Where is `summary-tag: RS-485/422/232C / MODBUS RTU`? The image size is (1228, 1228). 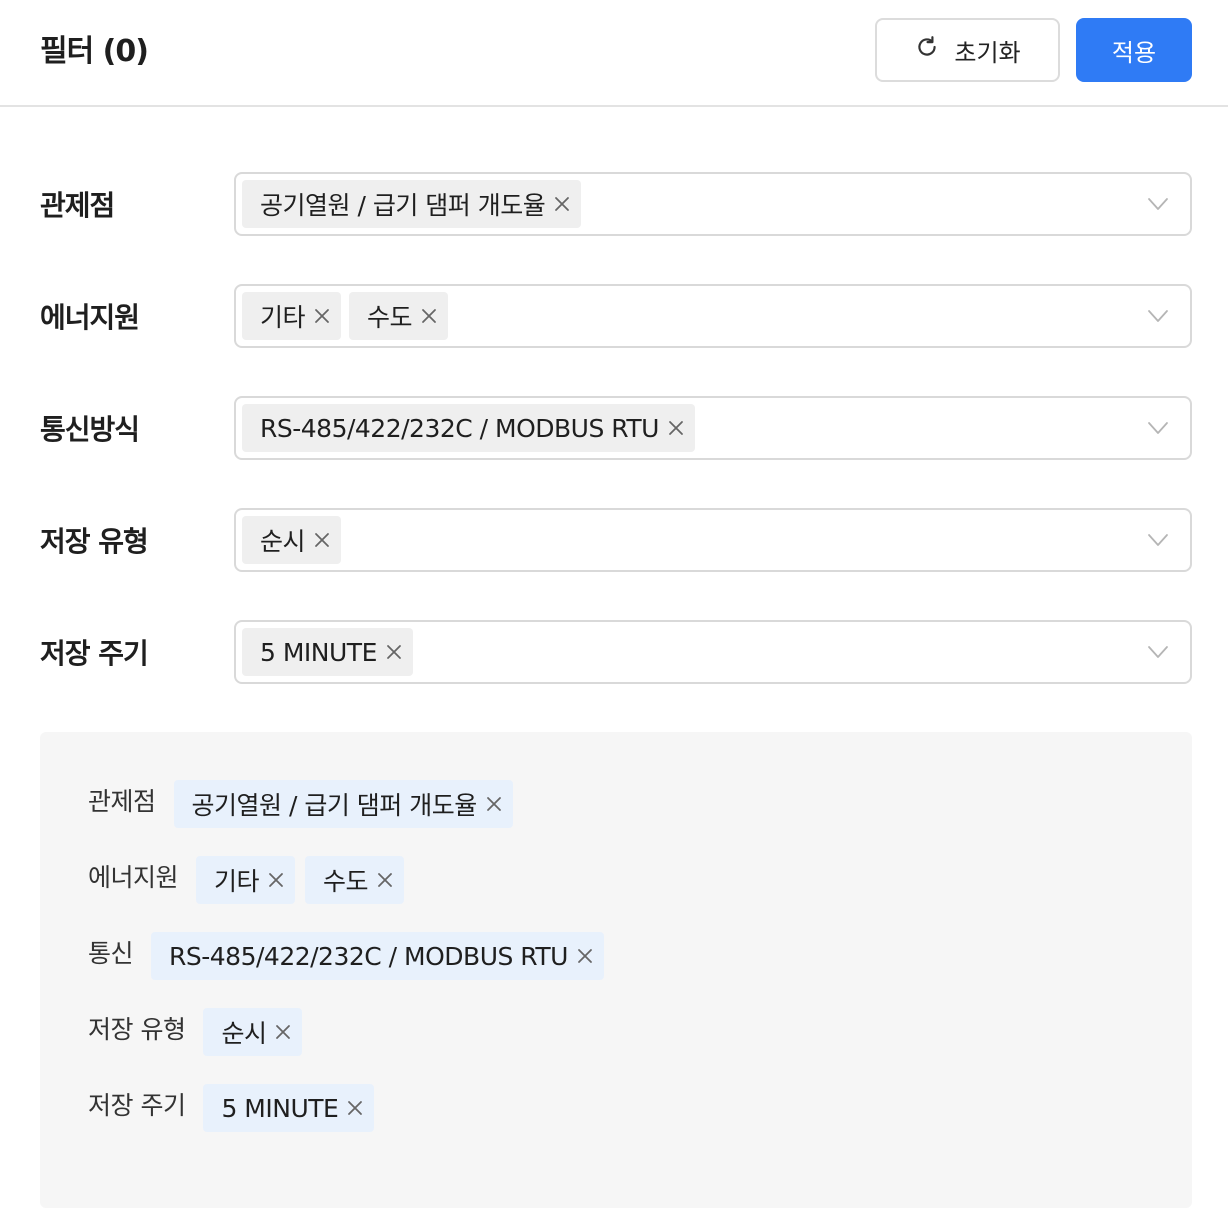 summary-tag: RS-485/422/232C / MODBUS RTU is located at coordinates (377, 956).